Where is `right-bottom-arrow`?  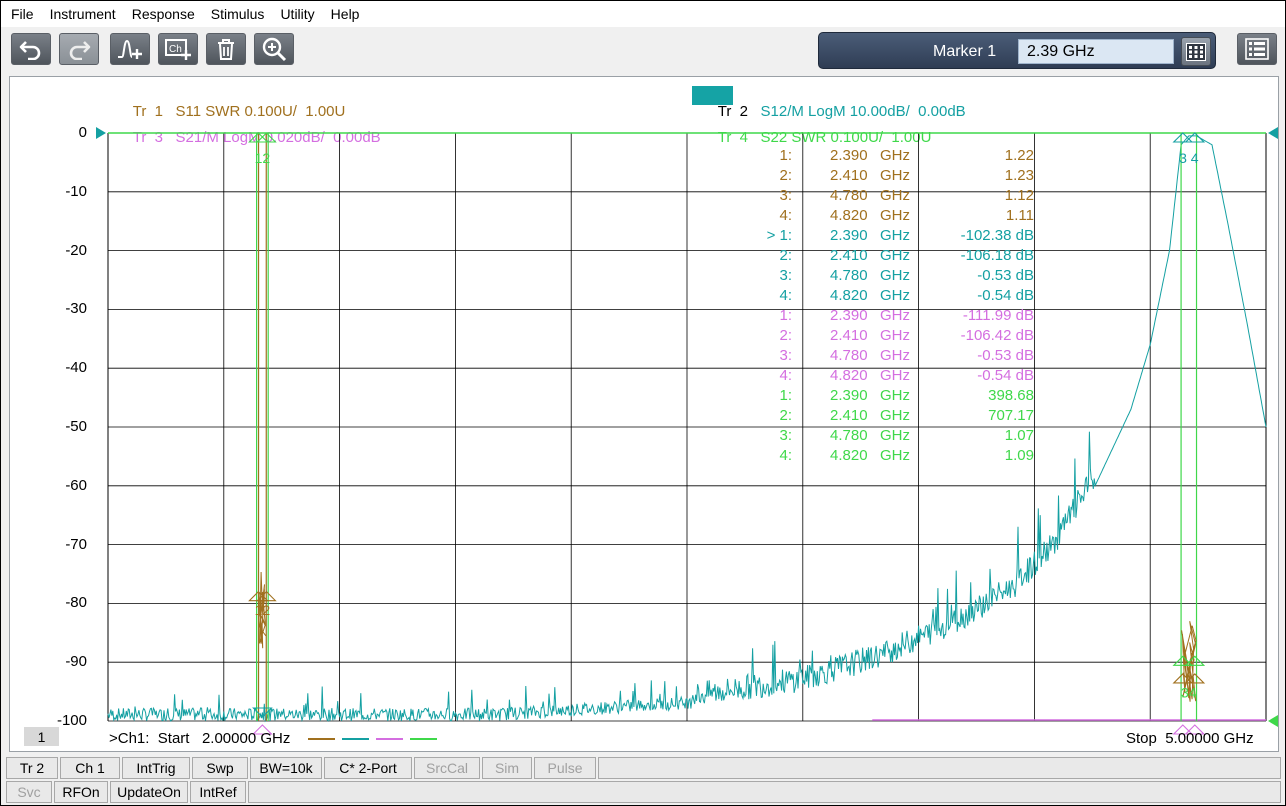 right-bottom-arrow is located at coordinates (1273, 721).